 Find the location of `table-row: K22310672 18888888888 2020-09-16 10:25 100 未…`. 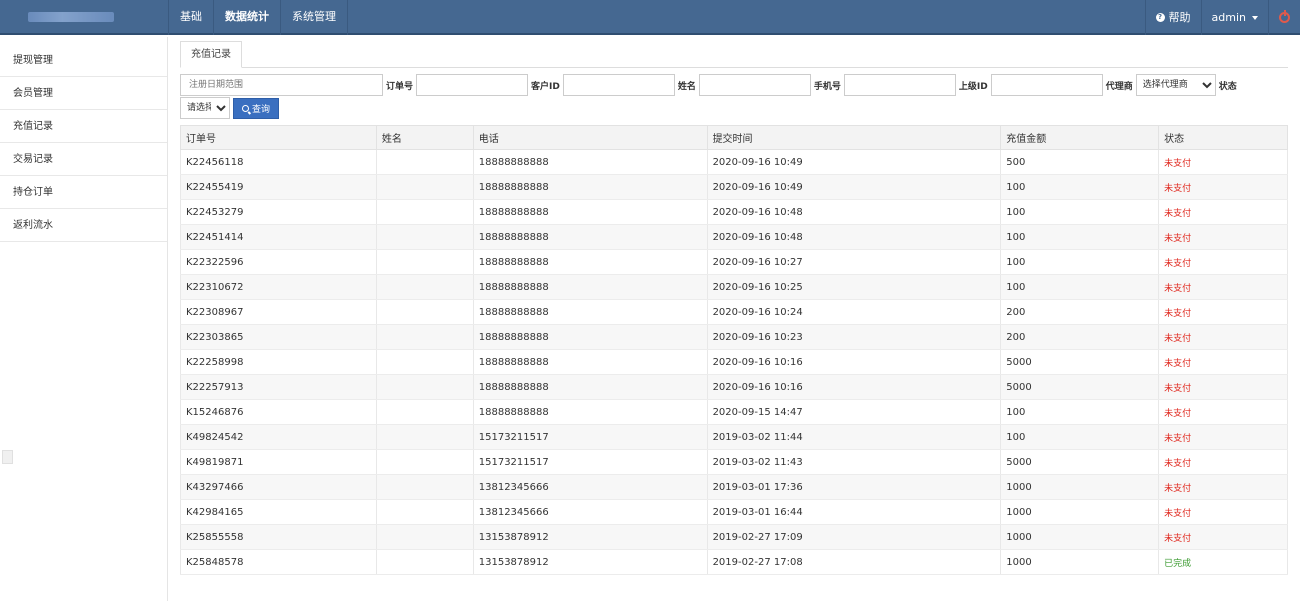

table-row: K22310672 18888888888 2020-09-16 10:25 100 未… is located at coordinates (734, 287).